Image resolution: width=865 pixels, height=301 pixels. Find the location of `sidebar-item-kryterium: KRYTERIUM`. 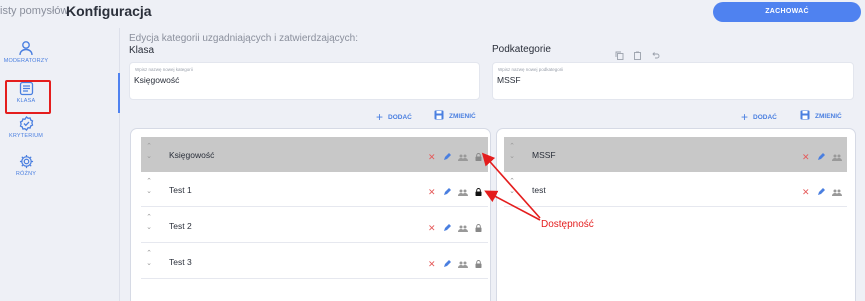

sidebar-item-kryterium: KRYTERIUM is located at coordinates (26, 127).